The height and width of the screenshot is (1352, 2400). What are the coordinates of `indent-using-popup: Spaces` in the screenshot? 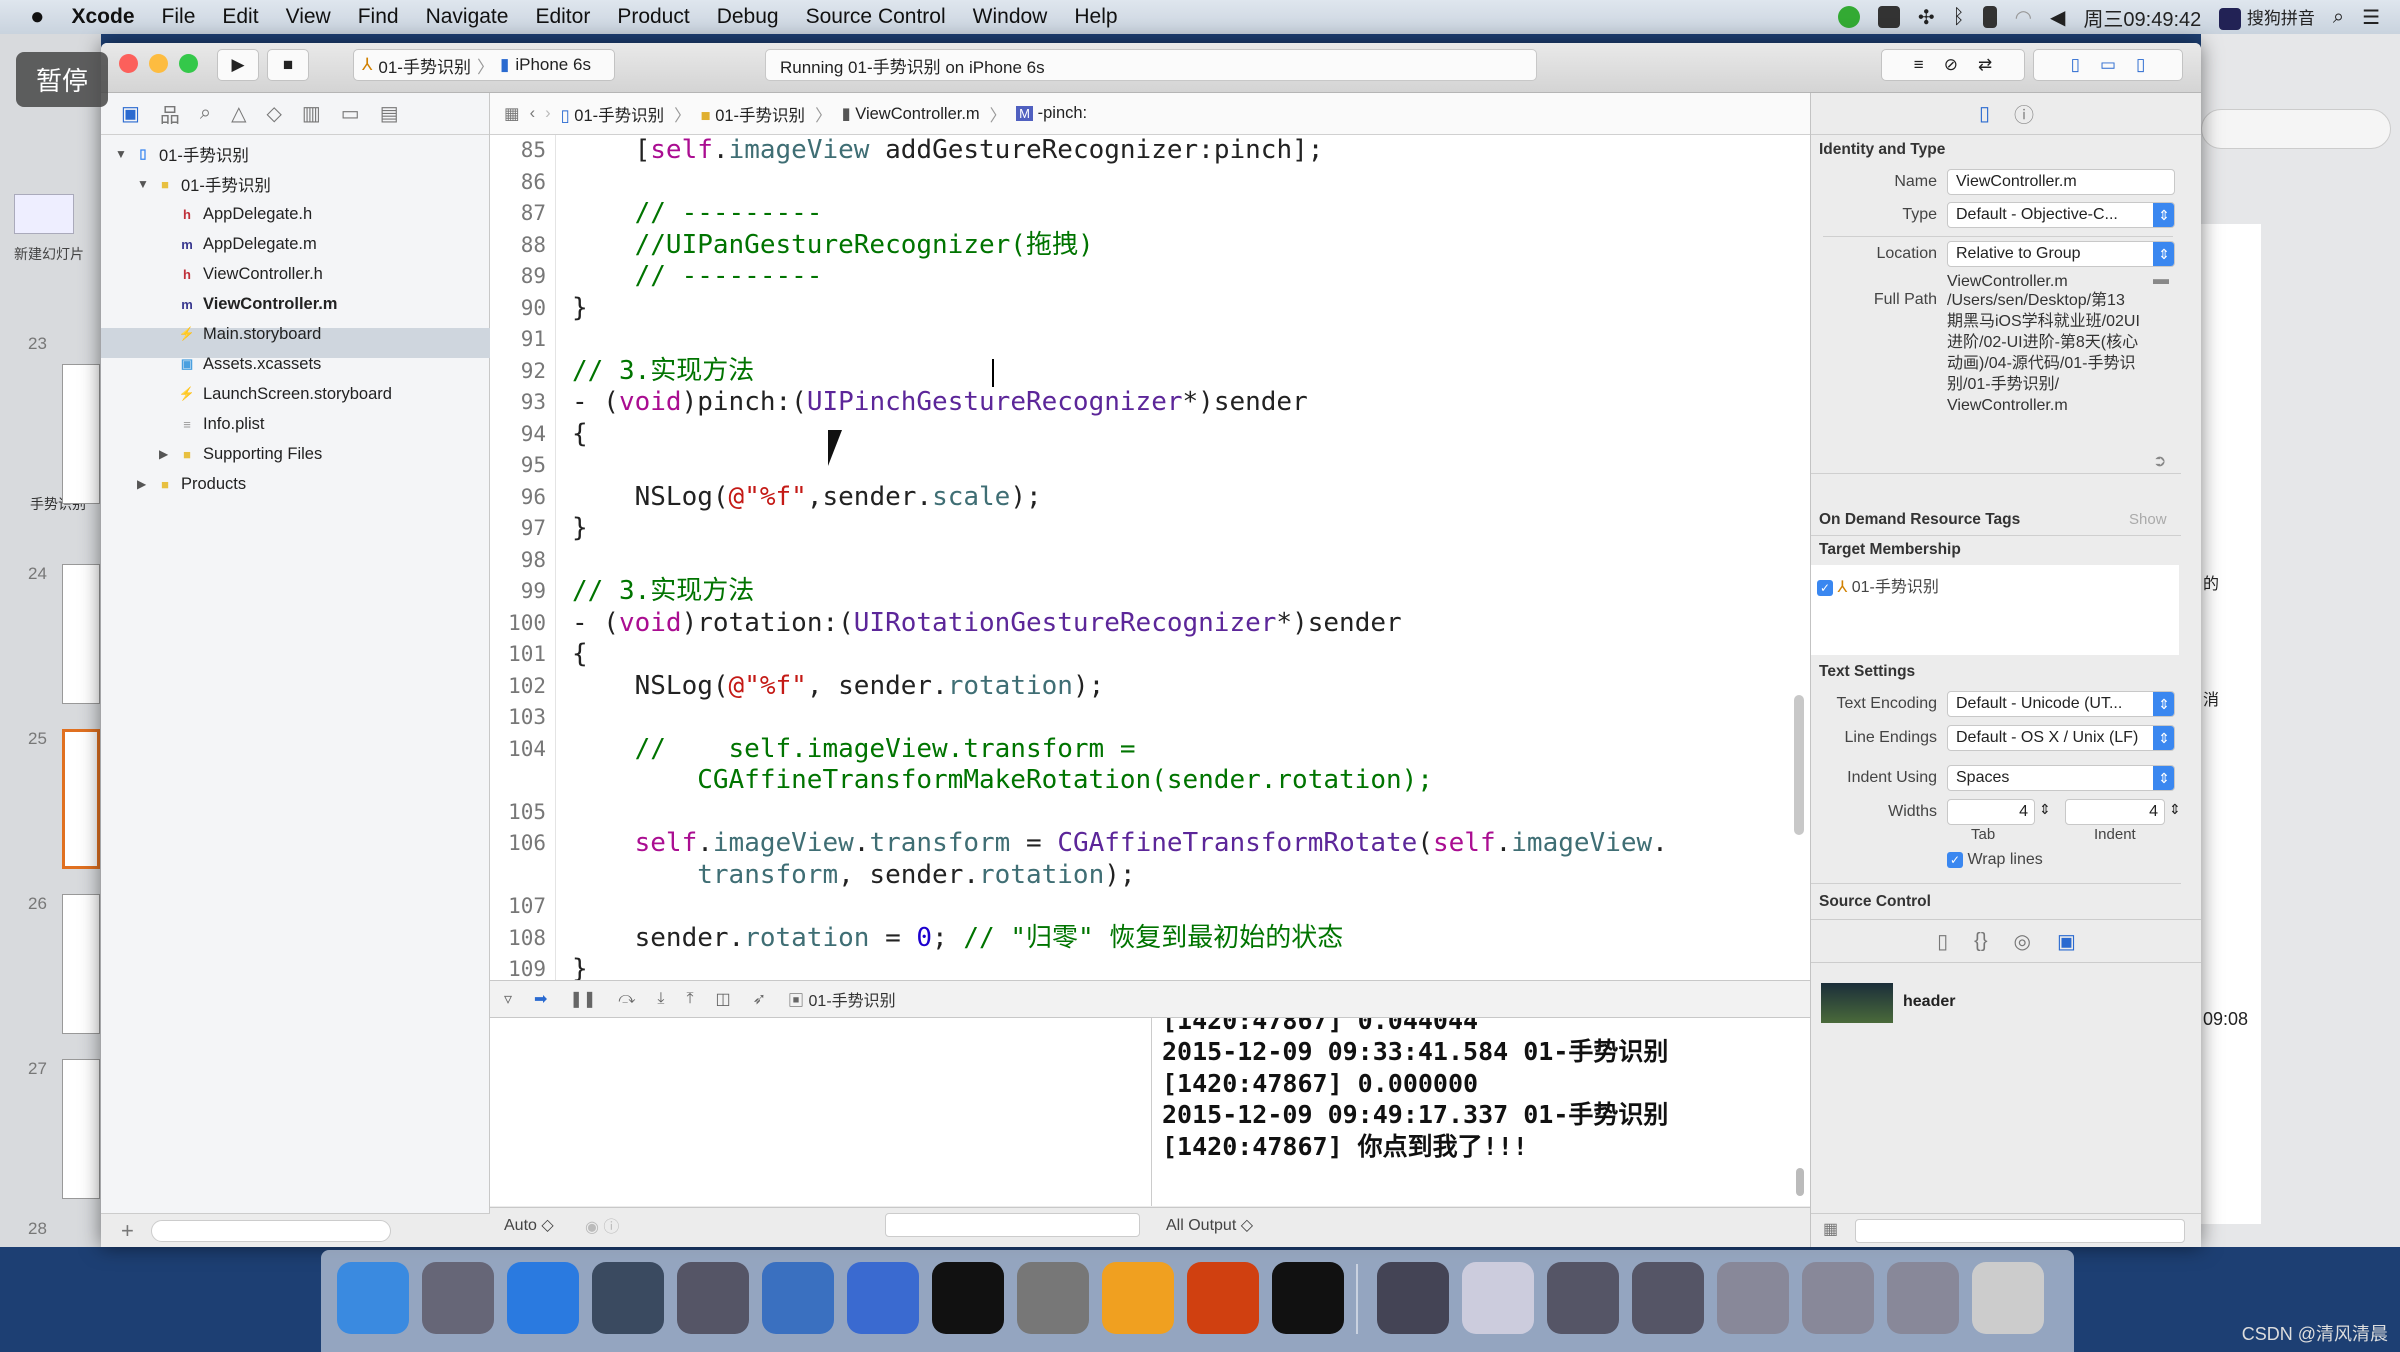 It's located at (2061, 778).